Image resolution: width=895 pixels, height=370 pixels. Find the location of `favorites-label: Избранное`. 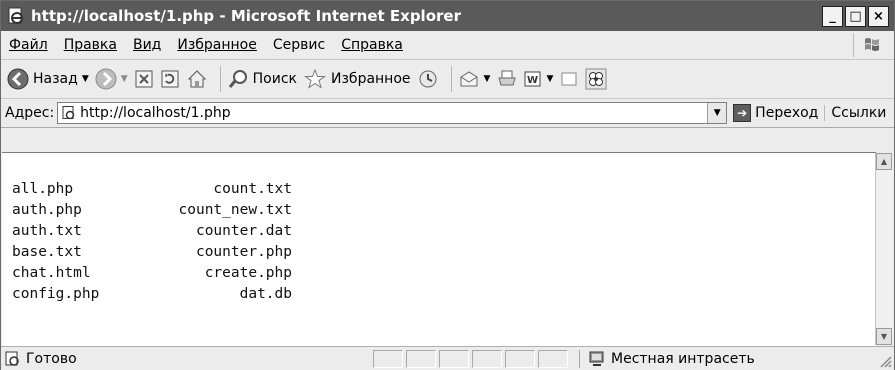

favorites-label: Избранное is located at coordinates (371, 79).